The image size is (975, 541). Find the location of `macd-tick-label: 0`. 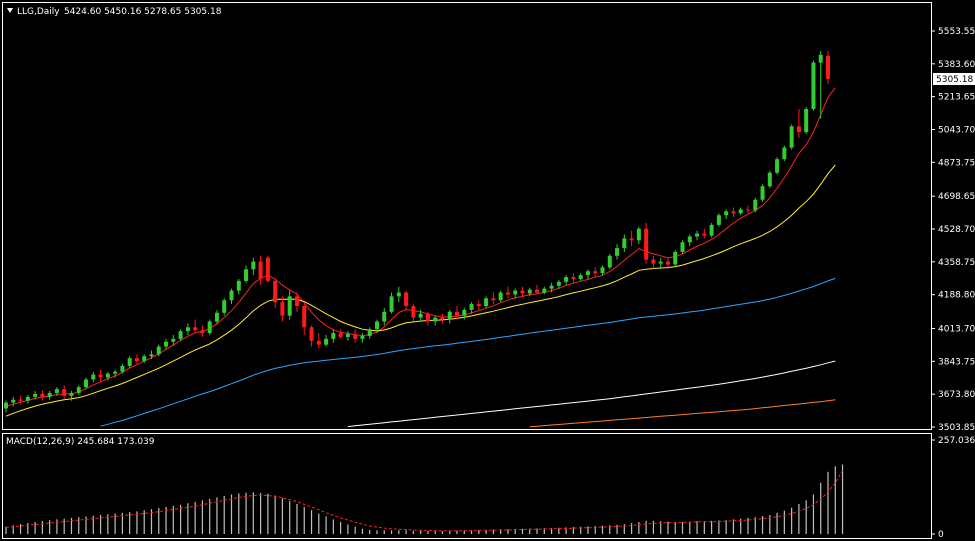

macd-tick-label: 0 is located at coordinates (941, 535).